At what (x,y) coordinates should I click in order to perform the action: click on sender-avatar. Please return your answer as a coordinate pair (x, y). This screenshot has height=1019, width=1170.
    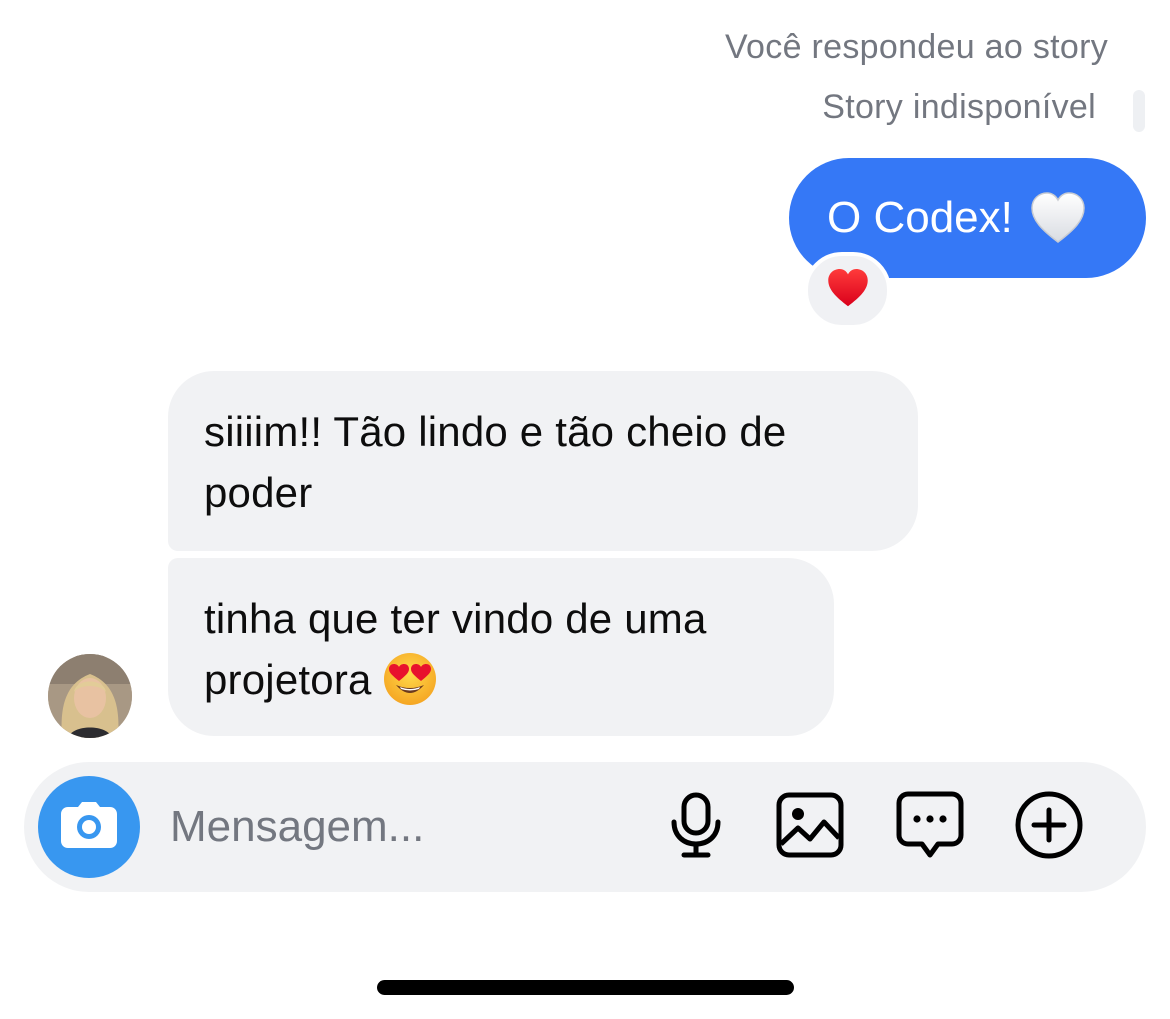
    Looking at the image, I should click on (90, 696).